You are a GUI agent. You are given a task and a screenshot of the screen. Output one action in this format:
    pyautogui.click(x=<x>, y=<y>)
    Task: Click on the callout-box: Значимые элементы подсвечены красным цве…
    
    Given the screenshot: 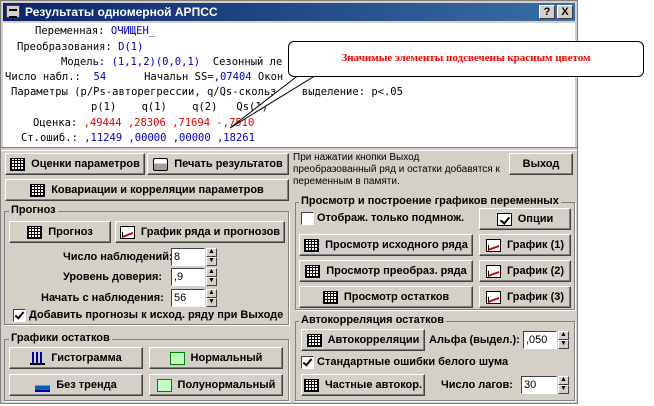 What is the action you would take?
    pyautogui.click(x=466, y=59)
    